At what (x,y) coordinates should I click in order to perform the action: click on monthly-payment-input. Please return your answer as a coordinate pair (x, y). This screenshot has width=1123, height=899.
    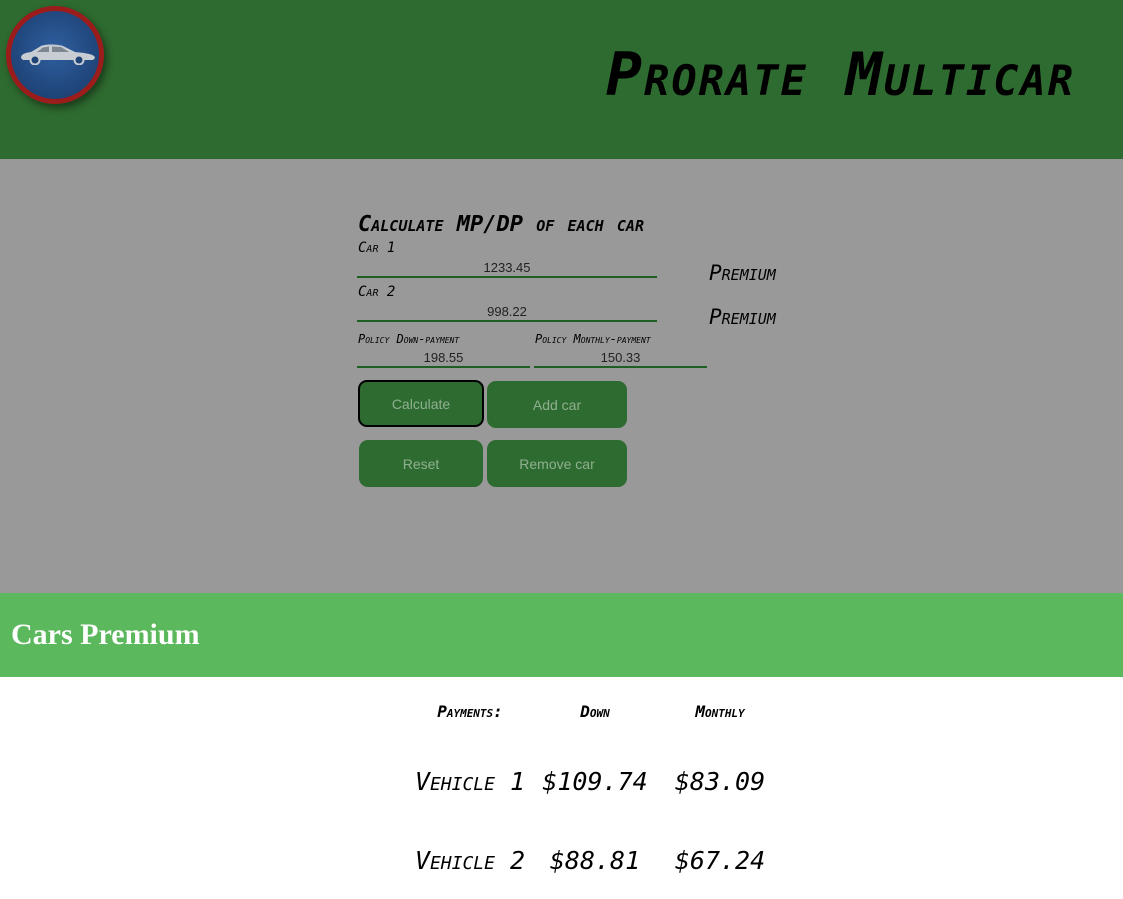
    Looking at the image, I should click on (620, 358).